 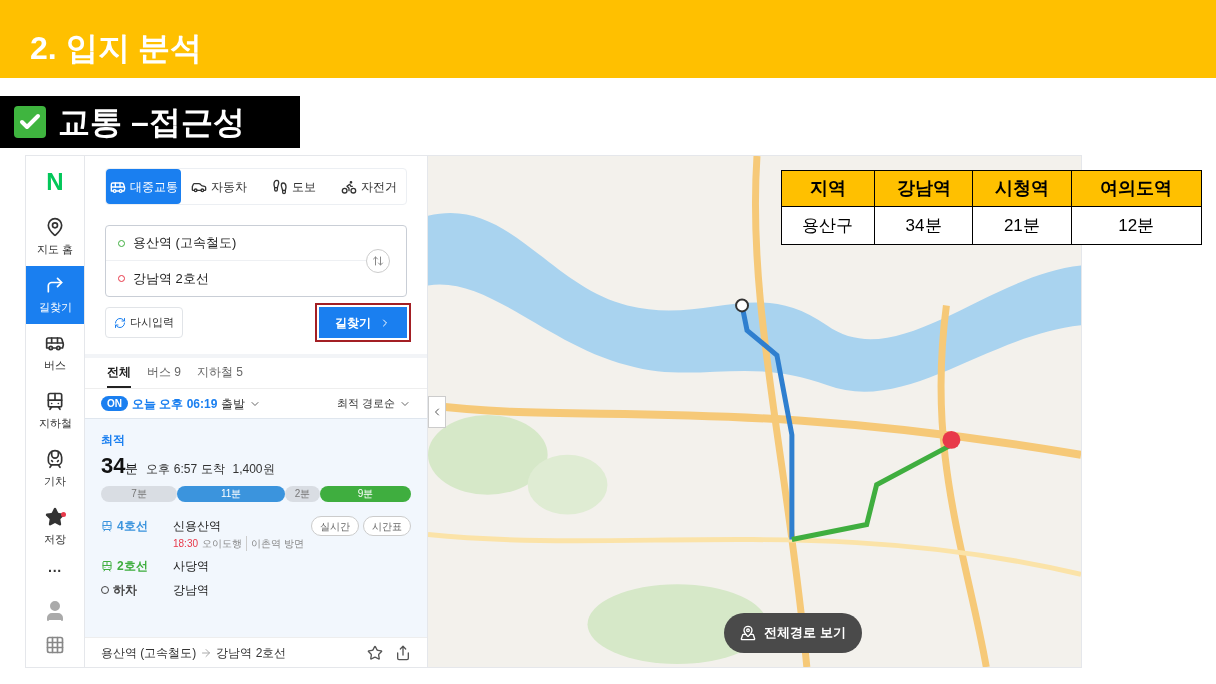 What do you see at coordinates (191, 566) in the screenshot?
I see `station-name: 사당역` at bounding box center [191, 566].